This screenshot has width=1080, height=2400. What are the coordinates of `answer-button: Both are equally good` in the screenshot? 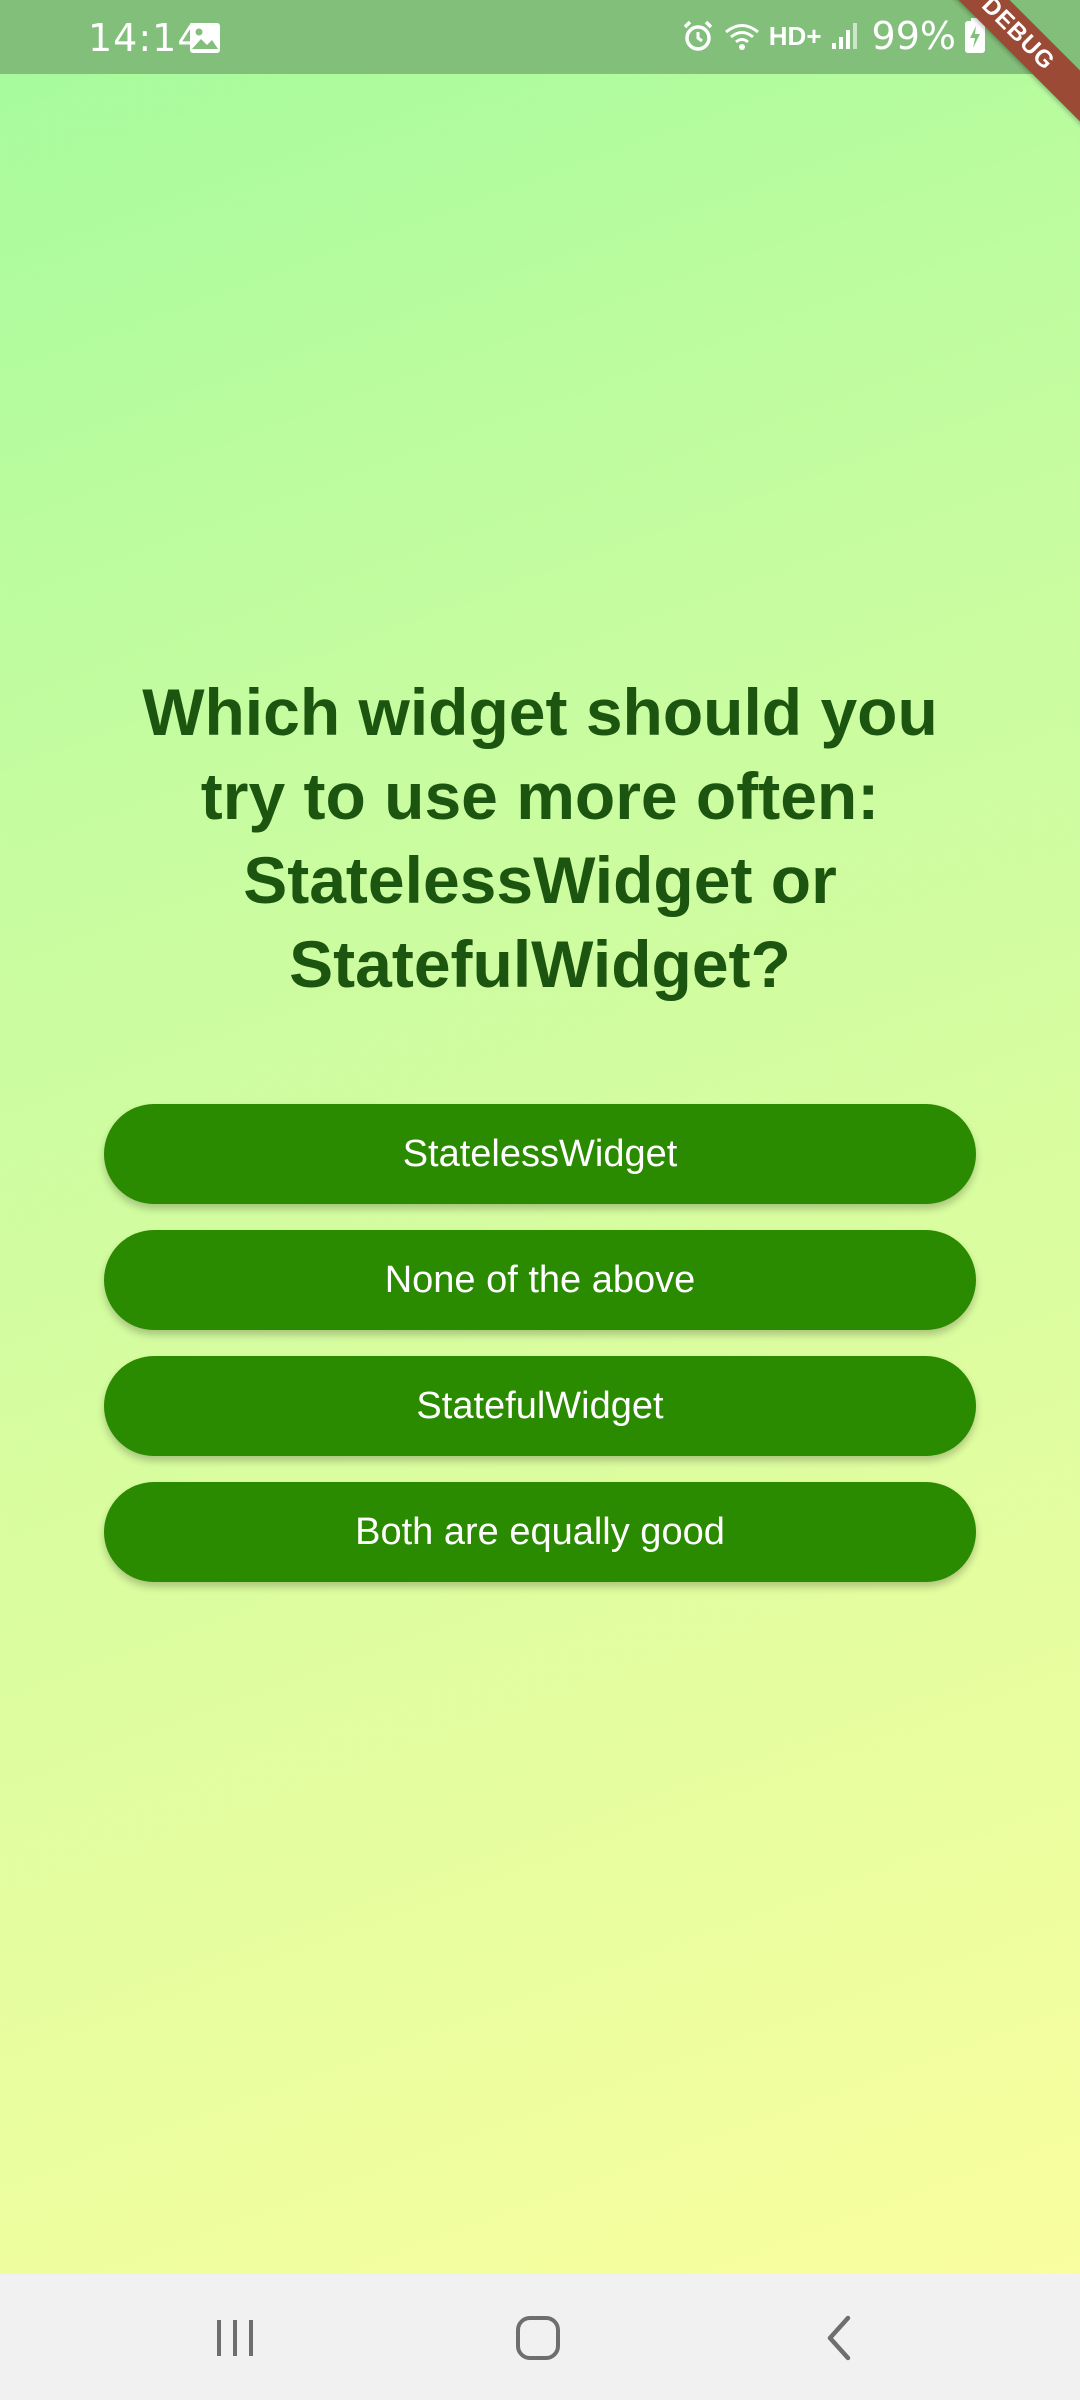 It's located at (540, 1532).